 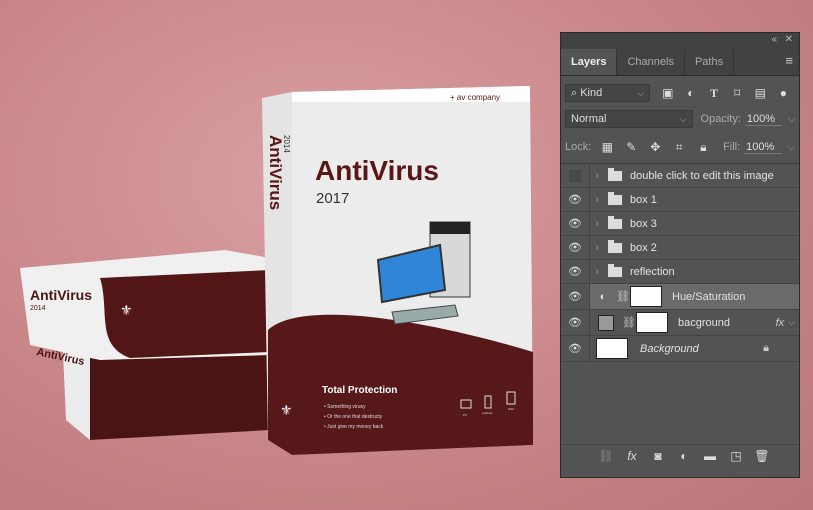 What do you see at coordinates (669, 348) in the screenshot?
I see `layer-name: Background` at bounding box center [669, 348].